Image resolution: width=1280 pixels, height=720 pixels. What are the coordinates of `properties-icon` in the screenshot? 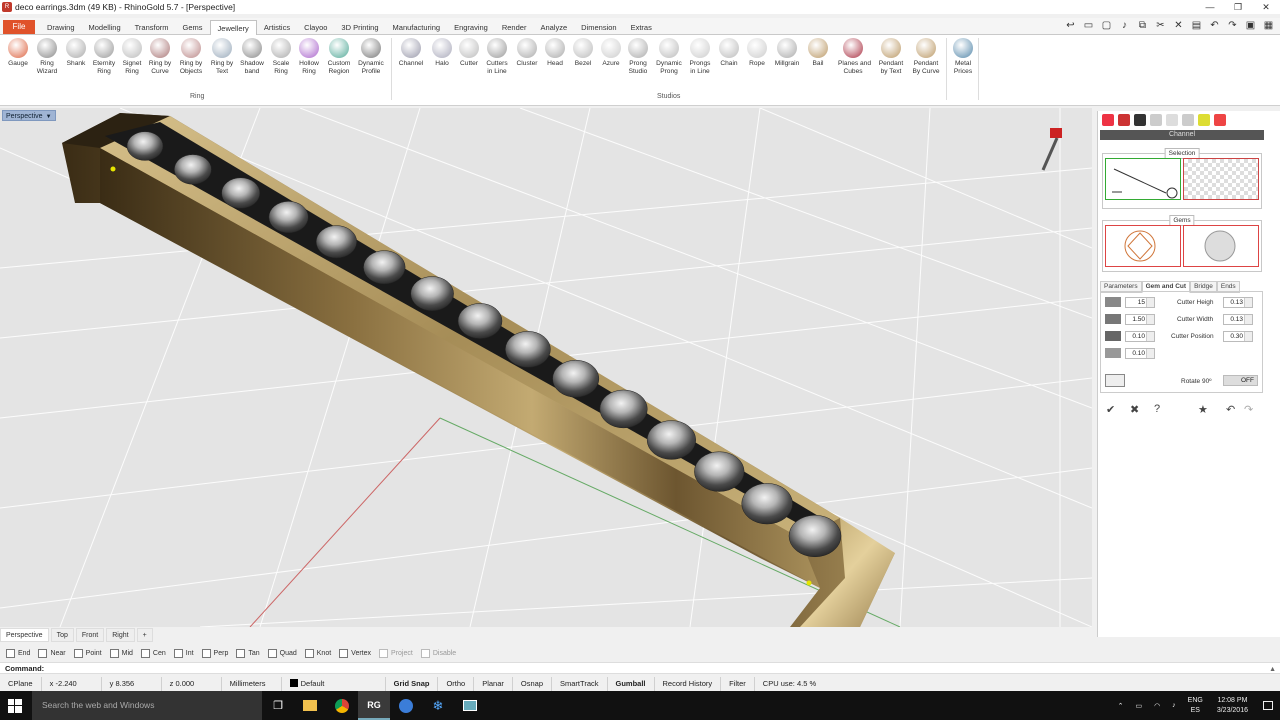 It's located at (1188, 120).